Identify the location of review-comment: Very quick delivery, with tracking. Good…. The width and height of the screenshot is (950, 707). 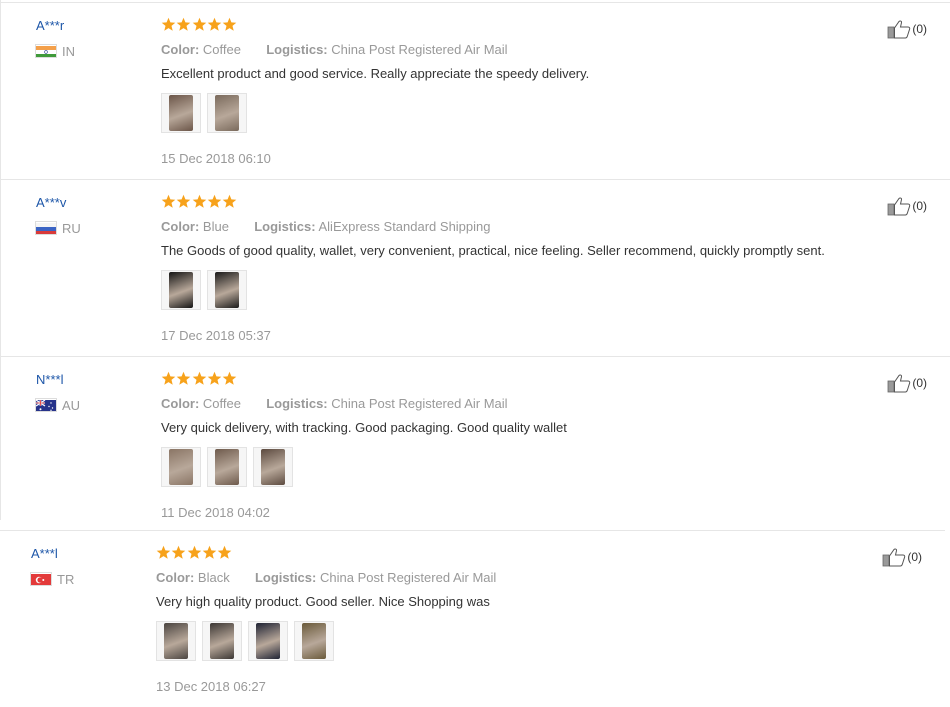
(364, 427).